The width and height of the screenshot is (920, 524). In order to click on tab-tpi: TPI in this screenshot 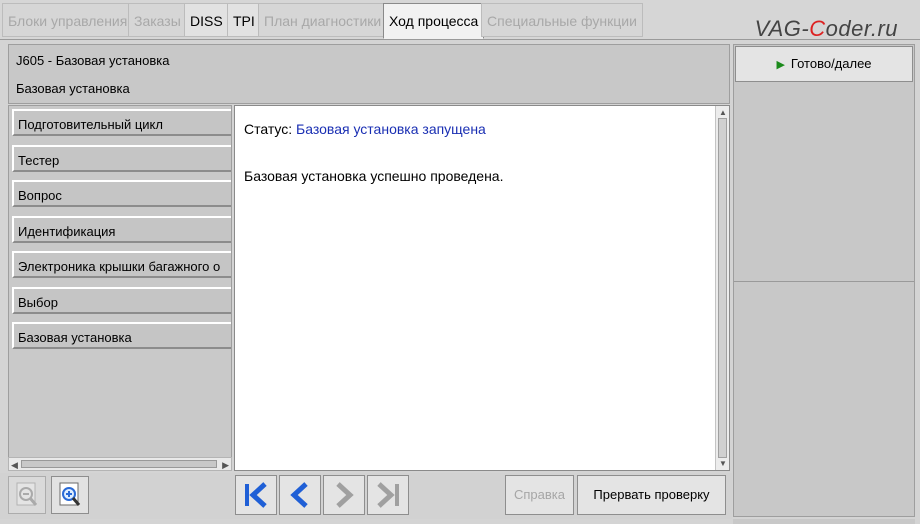, I will do `click(244, 20)`.